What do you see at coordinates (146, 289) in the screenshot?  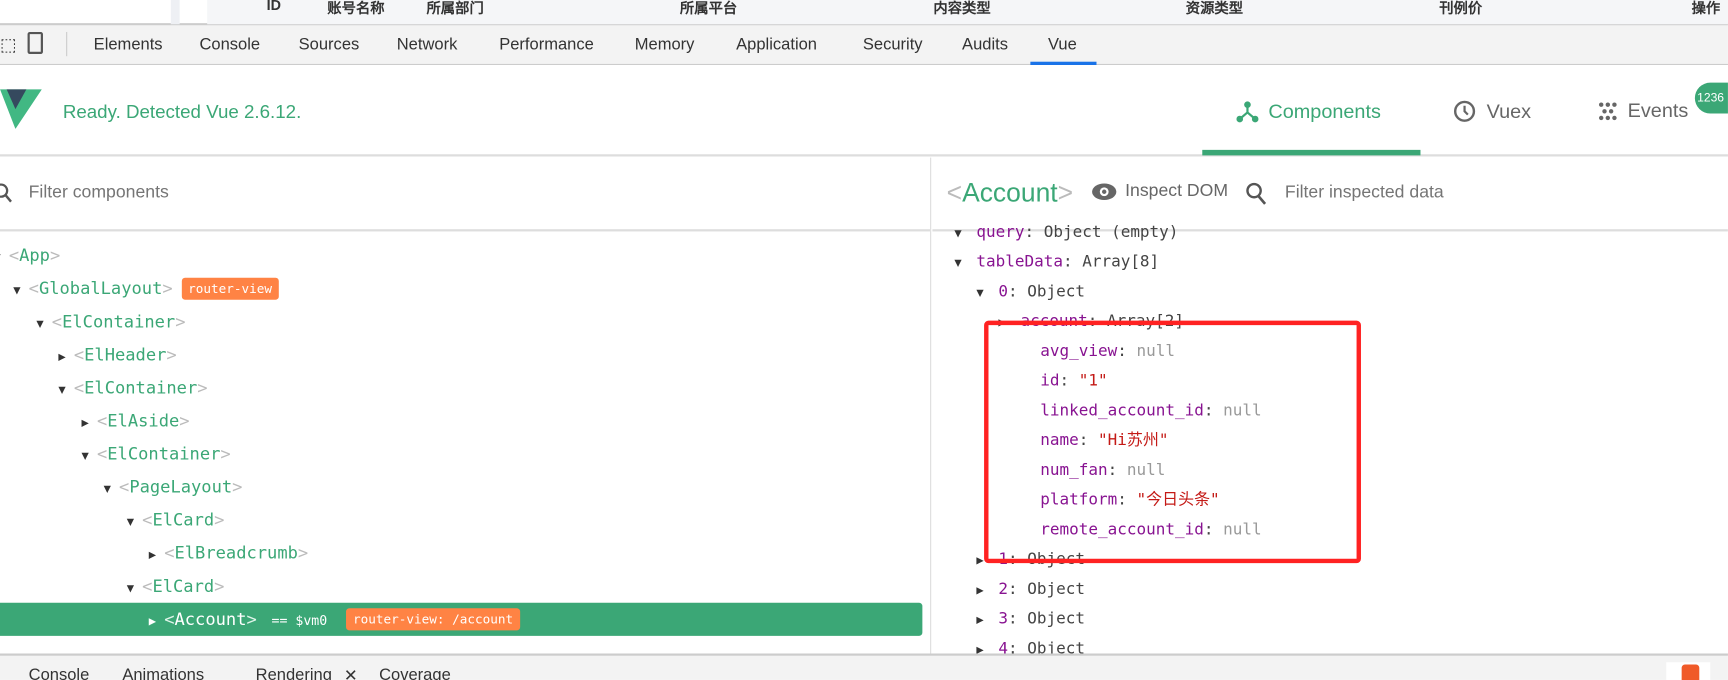 I see `tree-node: ▼ <GlobalLayout> router-view` at bounding box center [146, 289].